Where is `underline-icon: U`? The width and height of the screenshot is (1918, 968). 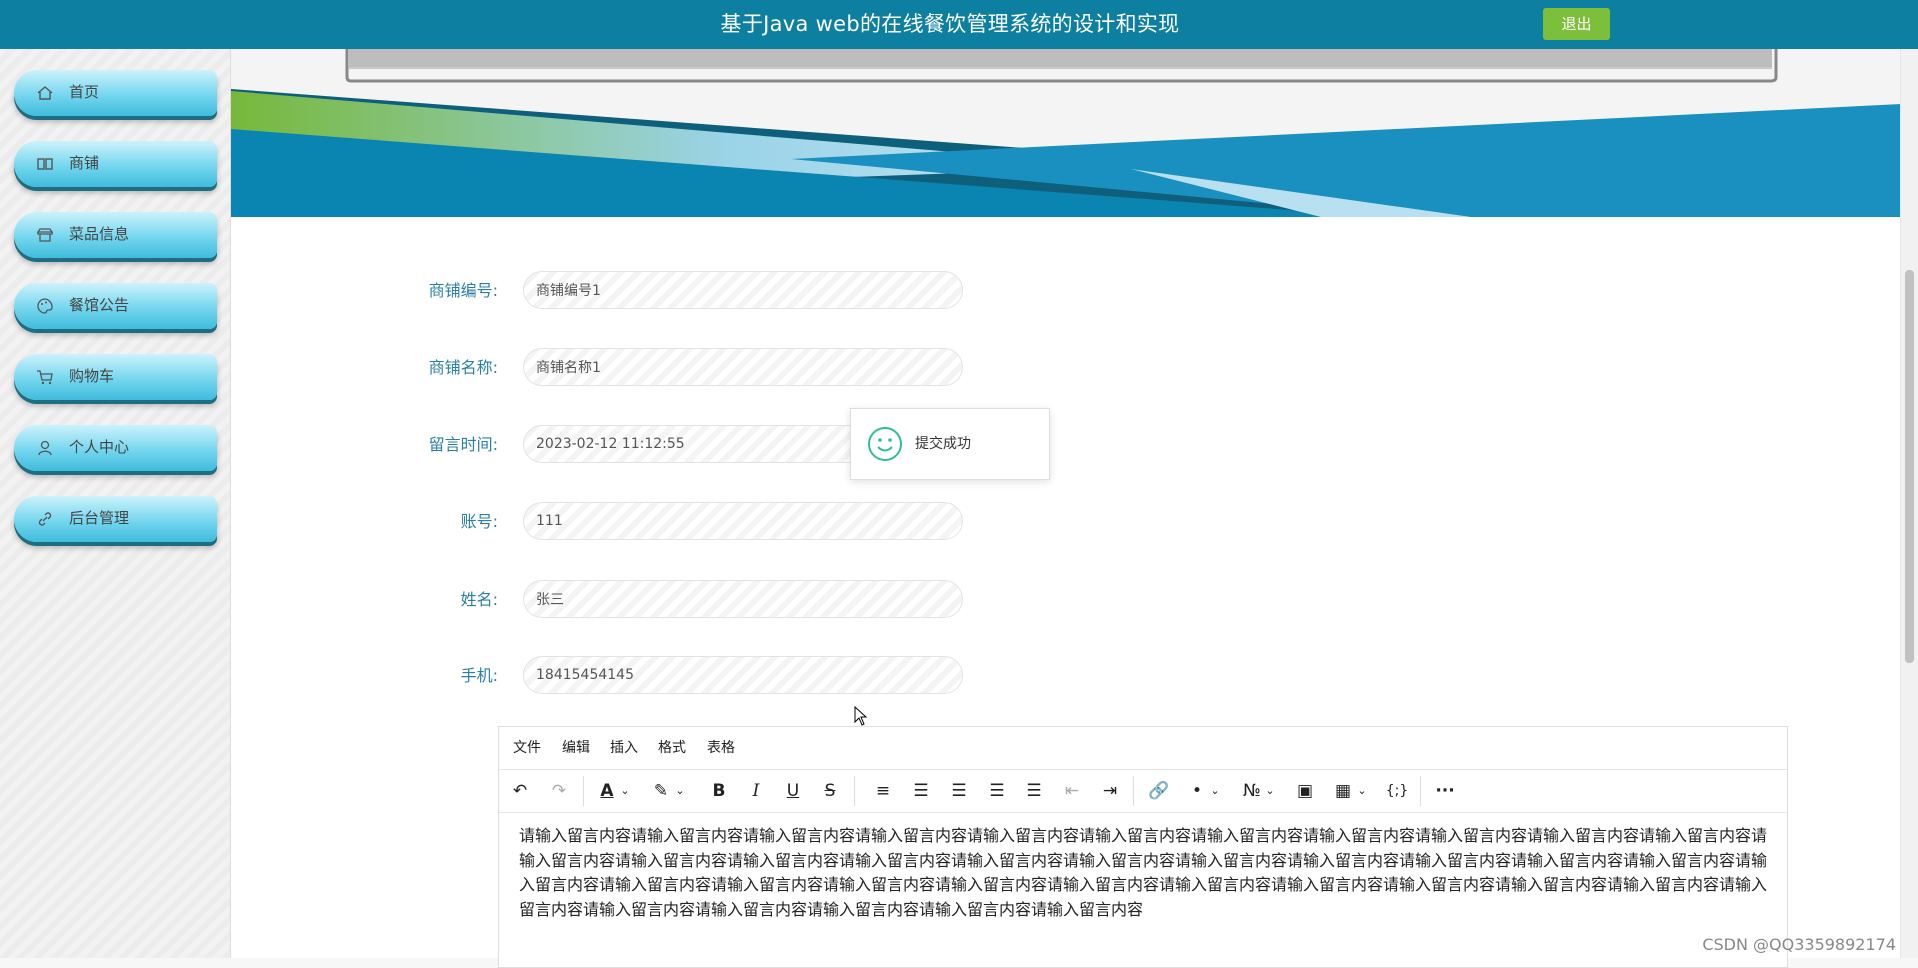 underline-icon: U is located at coordinates (793, 791).